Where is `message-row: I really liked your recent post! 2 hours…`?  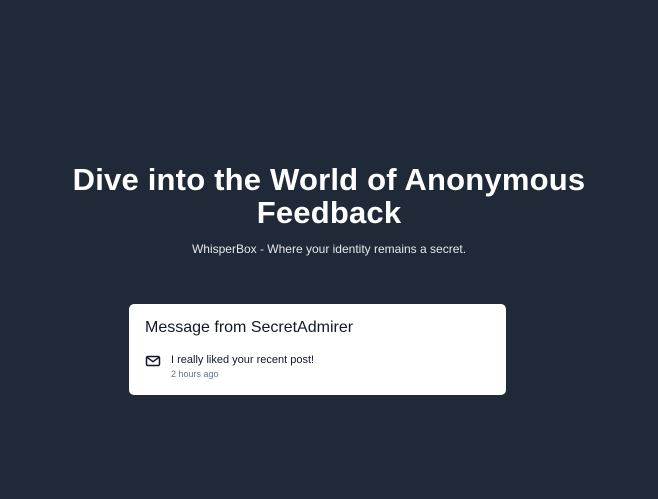 message-row: I really liked your recent post! 2 hours… is located at coordinates (317, 366).